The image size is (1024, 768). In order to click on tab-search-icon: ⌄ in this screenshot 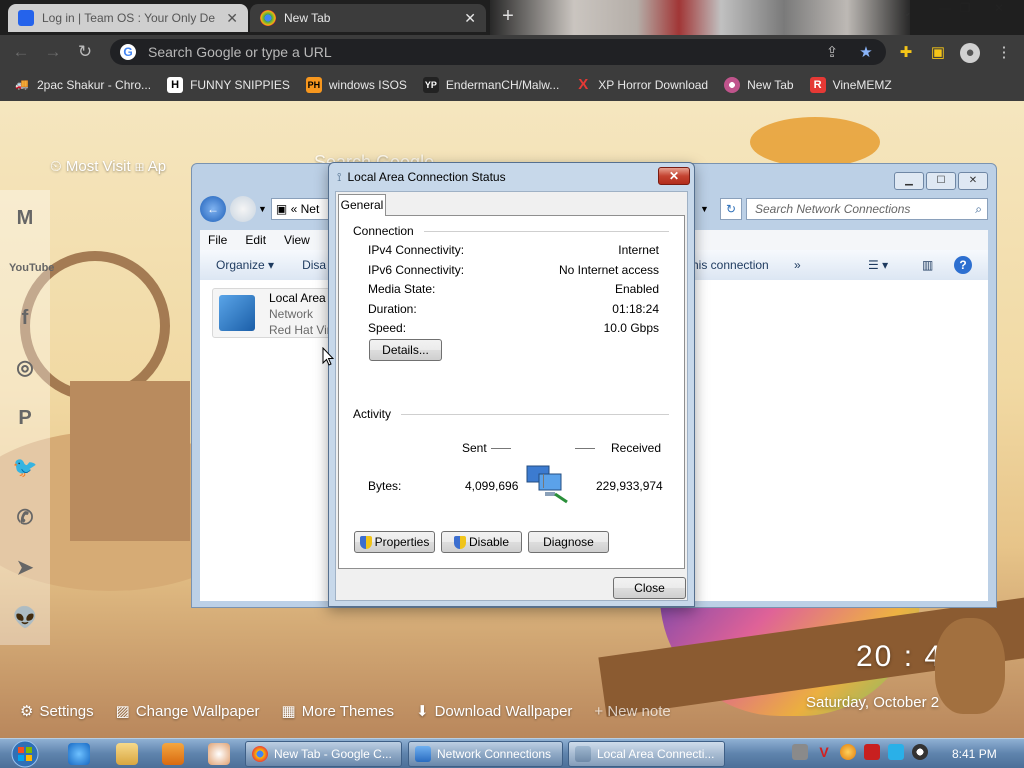, I will do `click(907, 13)`.